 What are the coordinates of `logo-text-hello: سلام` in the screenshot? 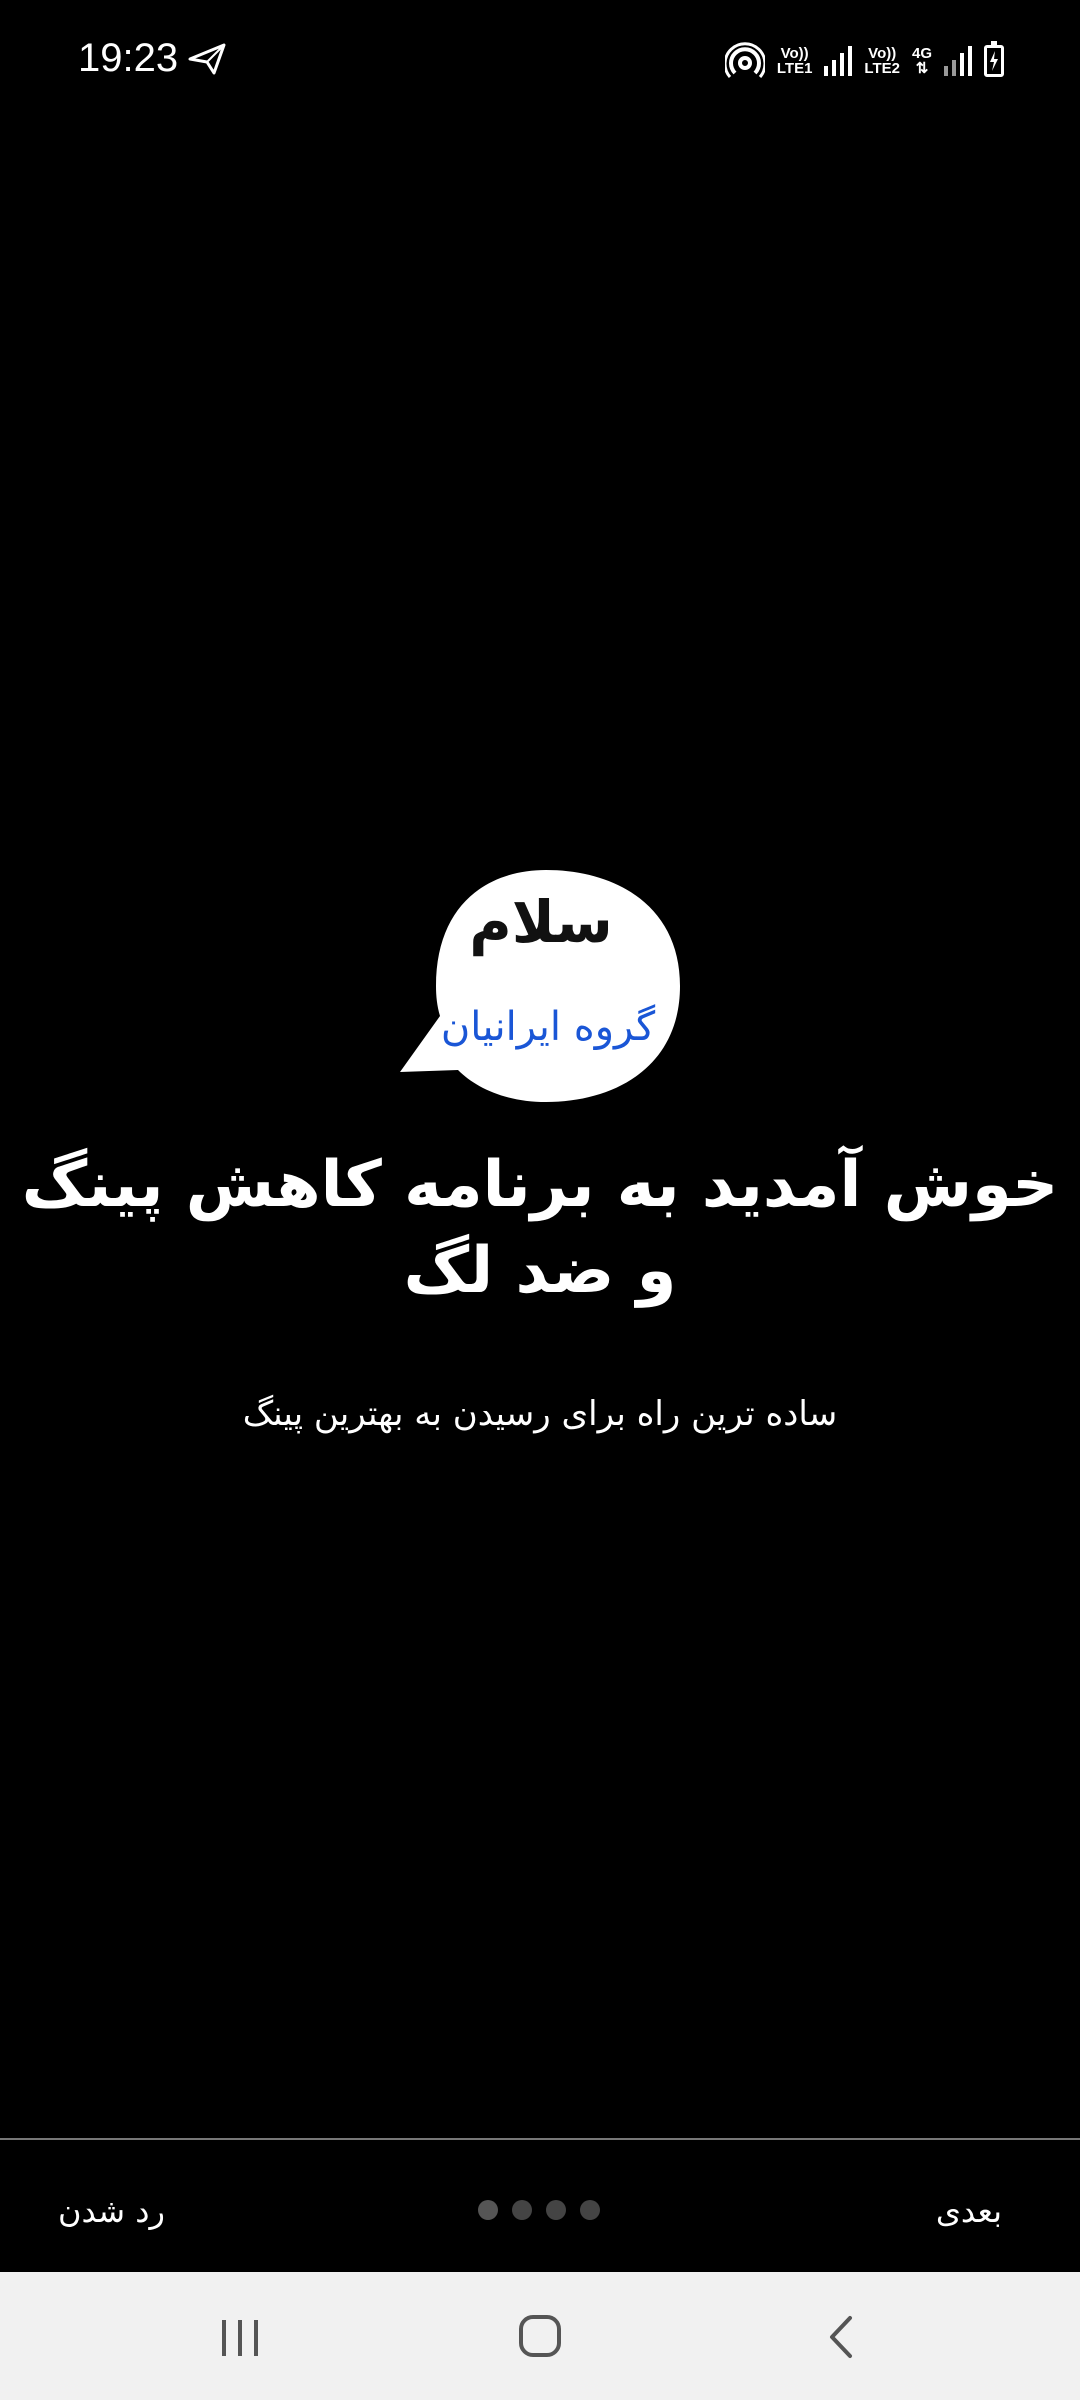 It's located at (541, 922).